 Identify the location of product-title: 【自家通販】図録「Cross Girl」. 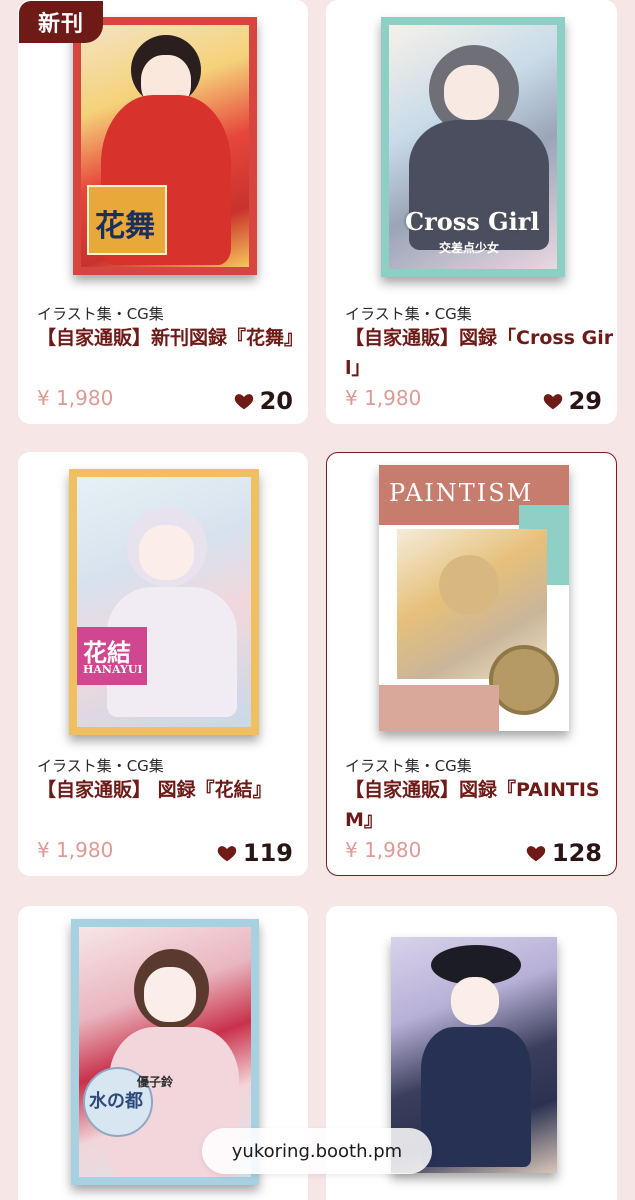
(480, 353).